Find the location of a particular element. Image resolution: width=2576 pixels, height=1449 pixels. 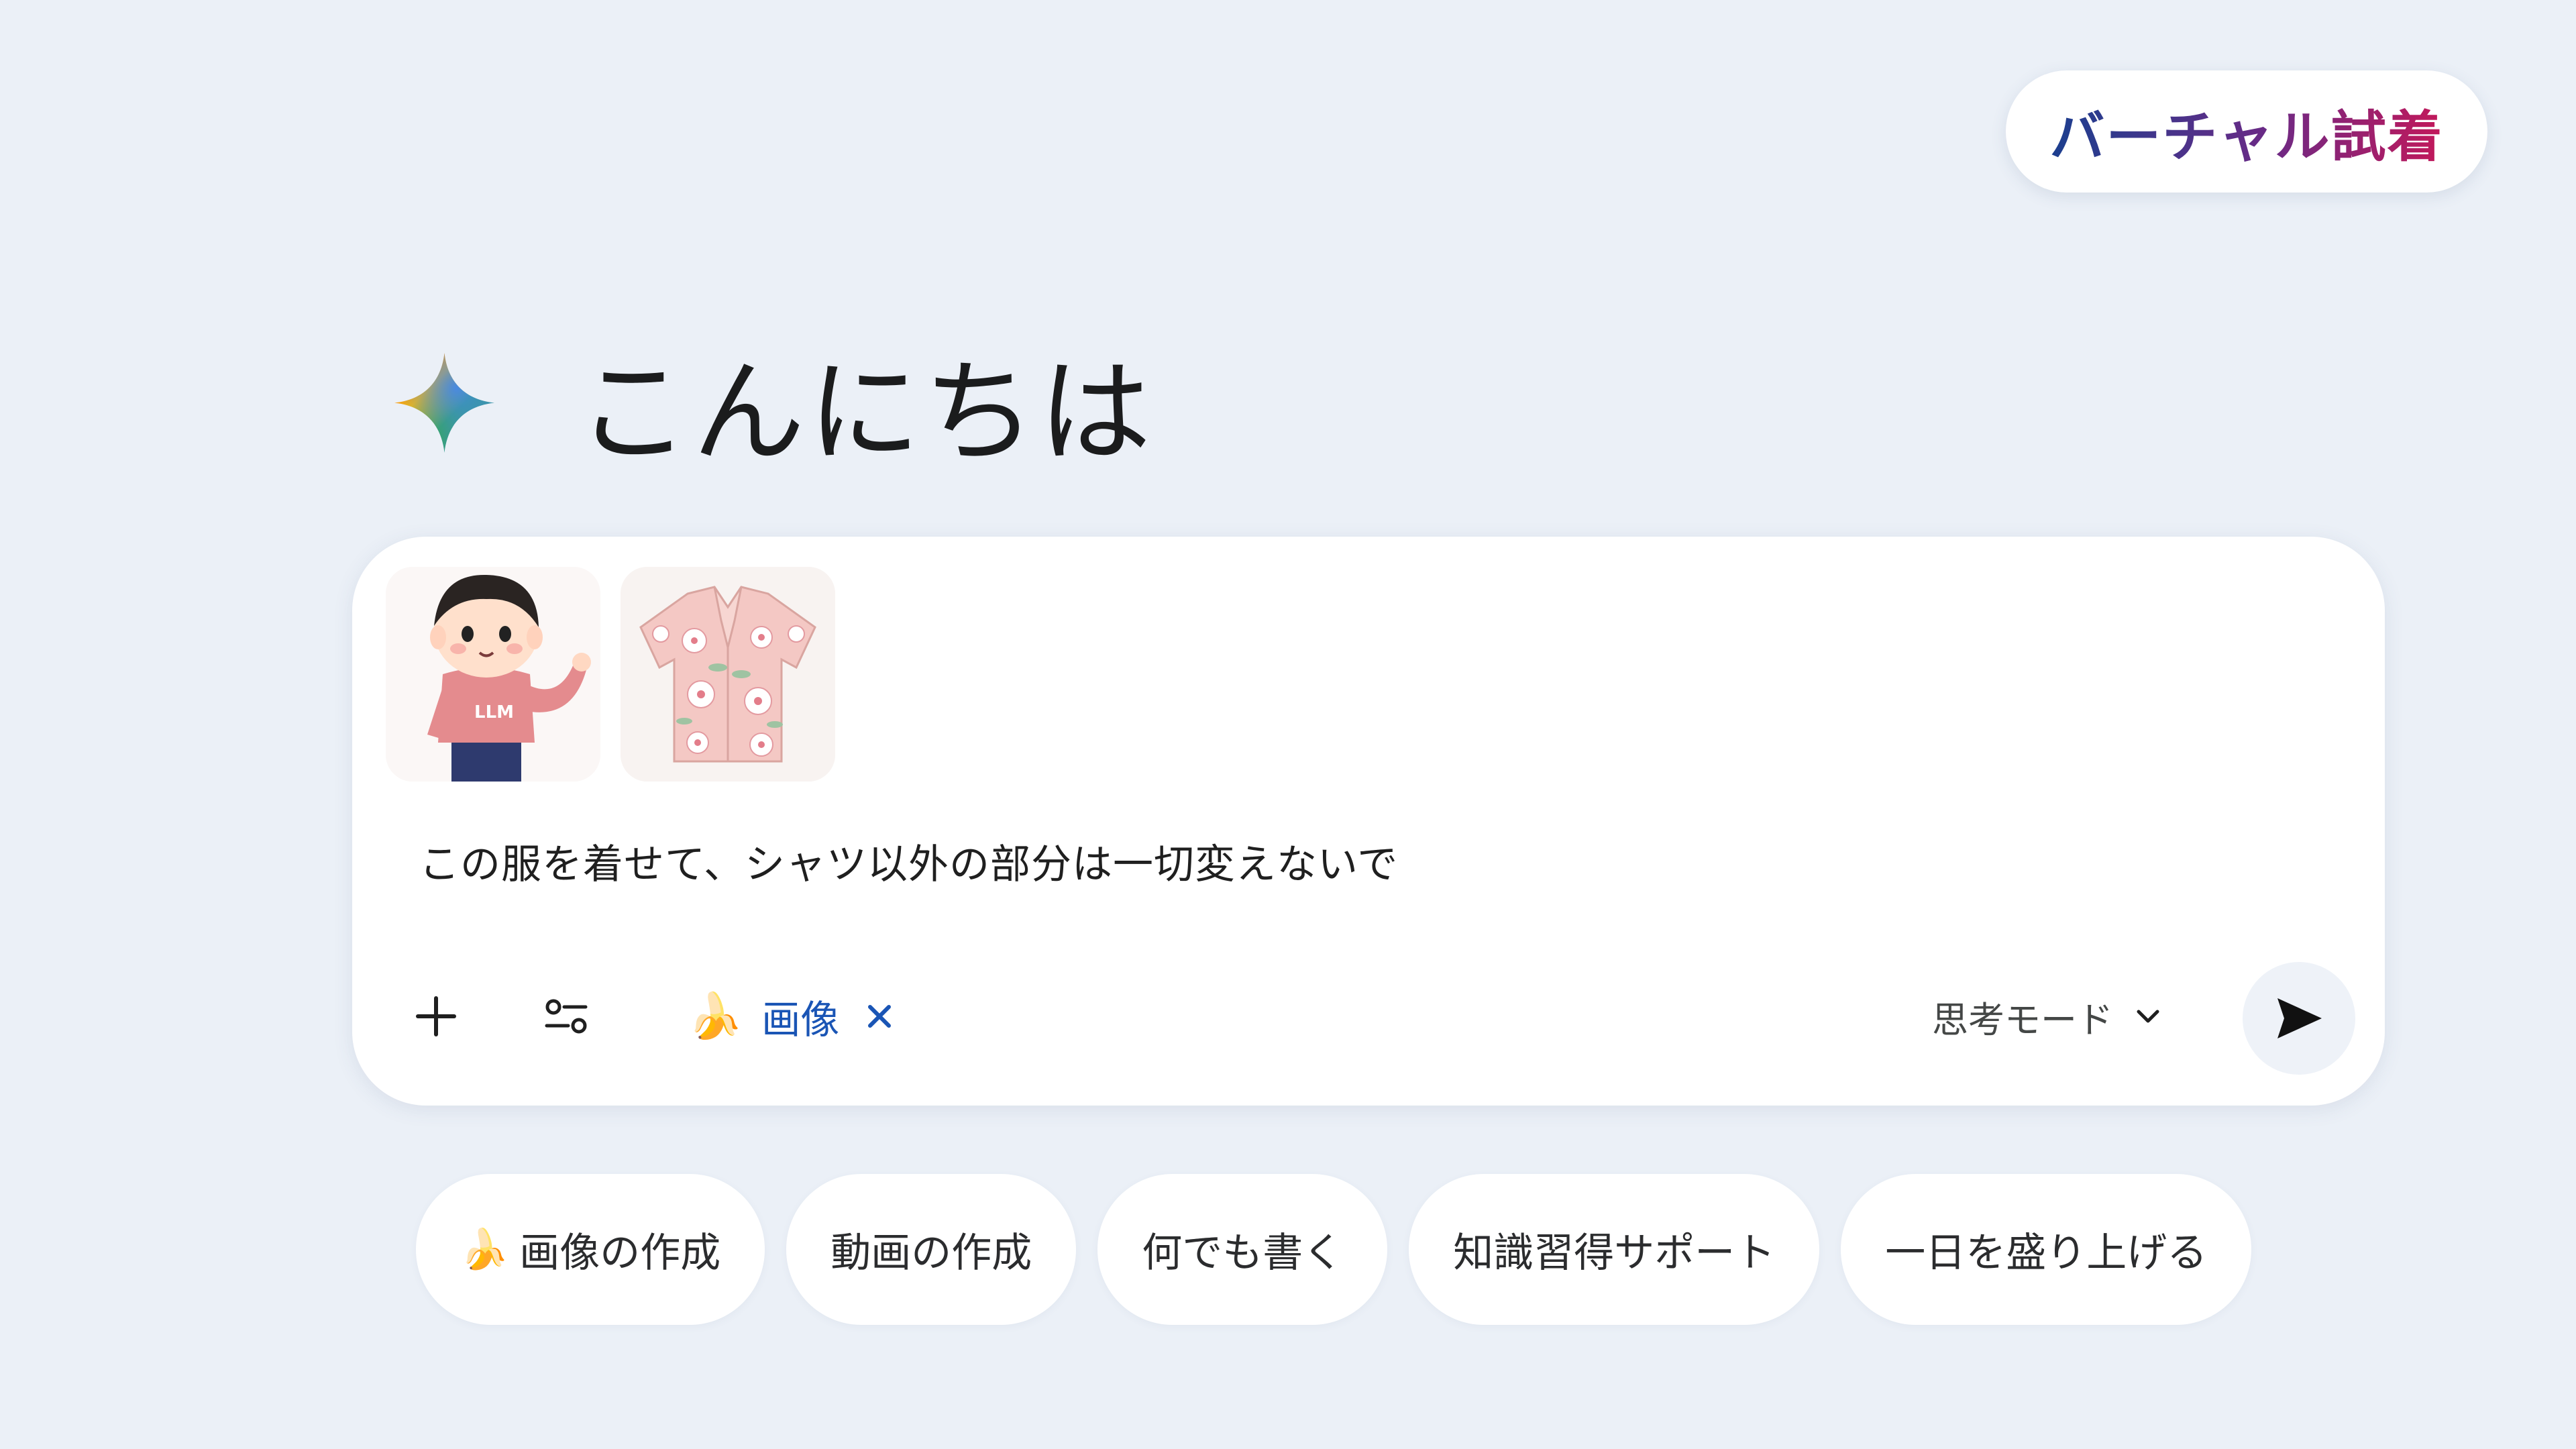

image-tool-chip: 🍌 画像 is located at coordinates (790, 1016).